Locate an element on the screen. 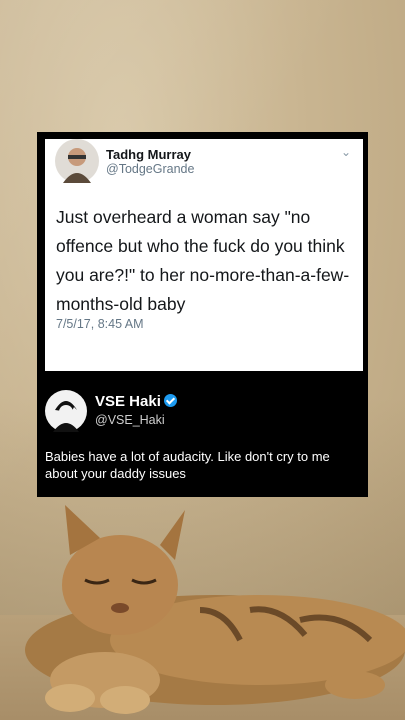 The width and height of the screenshot is (405, 720). verified-badge-icon is located at coordinates (170, 400).